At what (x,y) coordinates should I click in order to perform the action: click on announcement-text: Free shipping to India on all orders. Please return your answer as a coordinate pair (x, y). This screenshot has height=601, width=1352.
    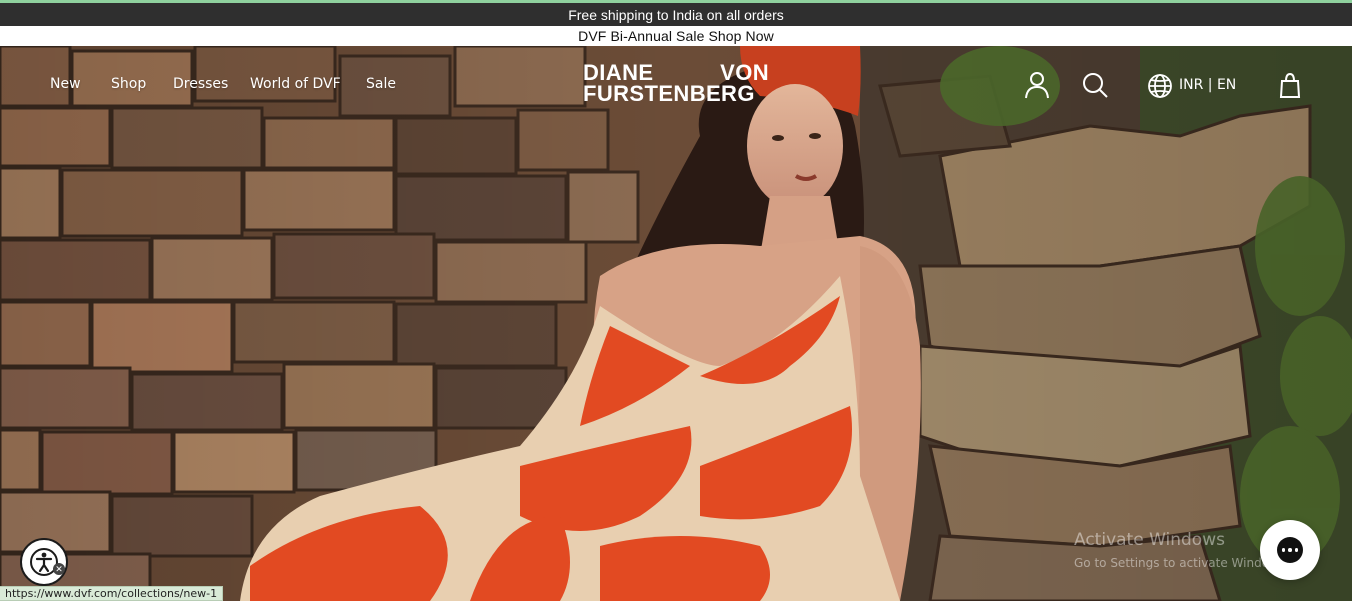
    Looking at the image, I should click on (676, 14).